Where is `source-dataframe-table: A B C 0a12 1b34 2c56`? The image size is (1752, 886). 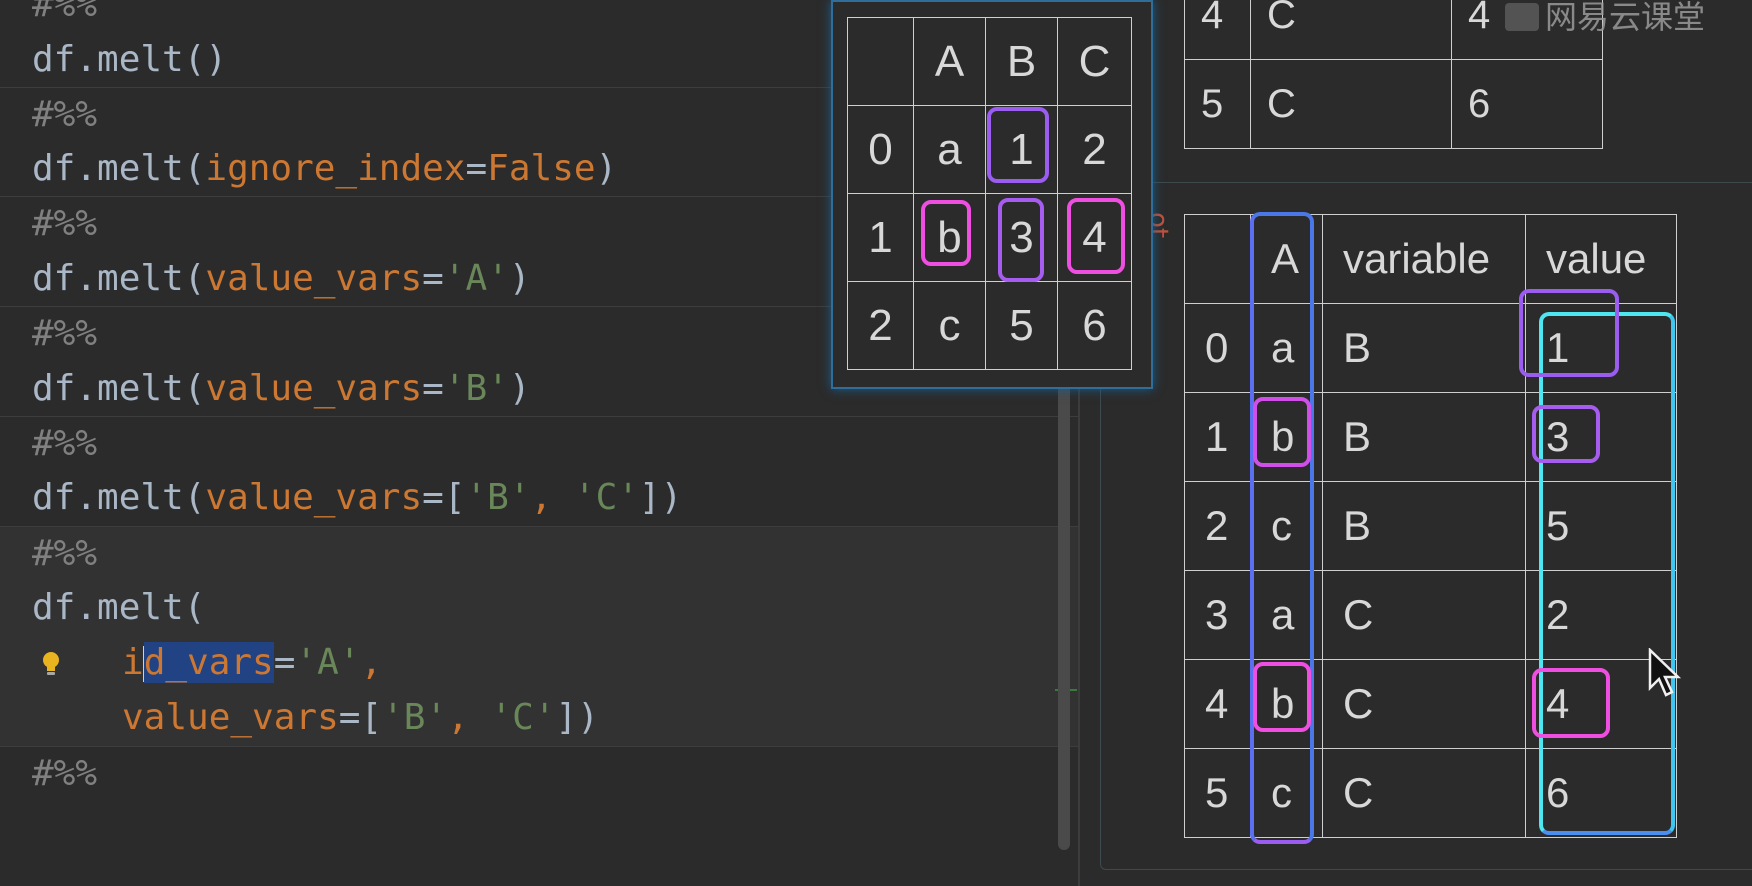 source-dataframe-table: A B C 0a12 1b34 2c56 is located at coordinates (989, 193).